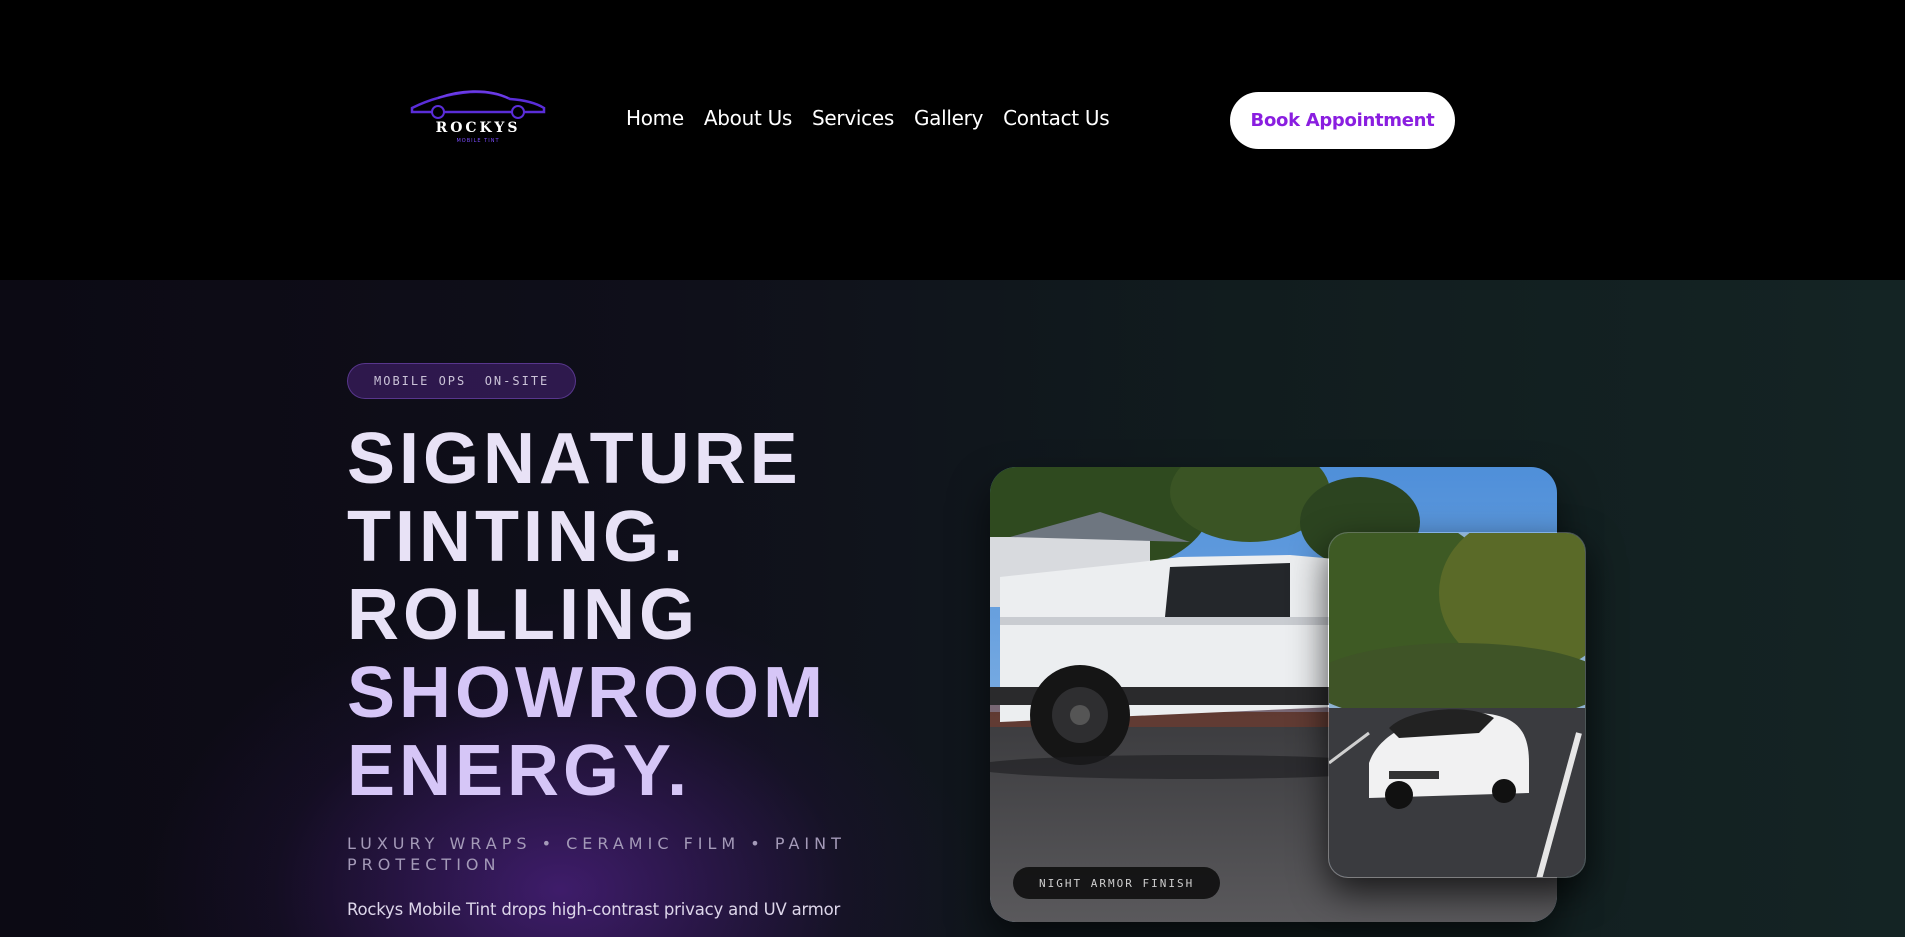  What do you see at coordinates (478, 118) in the screenshot?
I see `brand-logo: ROCKYS MOBILE TINT` at bounding box center [478, 118].